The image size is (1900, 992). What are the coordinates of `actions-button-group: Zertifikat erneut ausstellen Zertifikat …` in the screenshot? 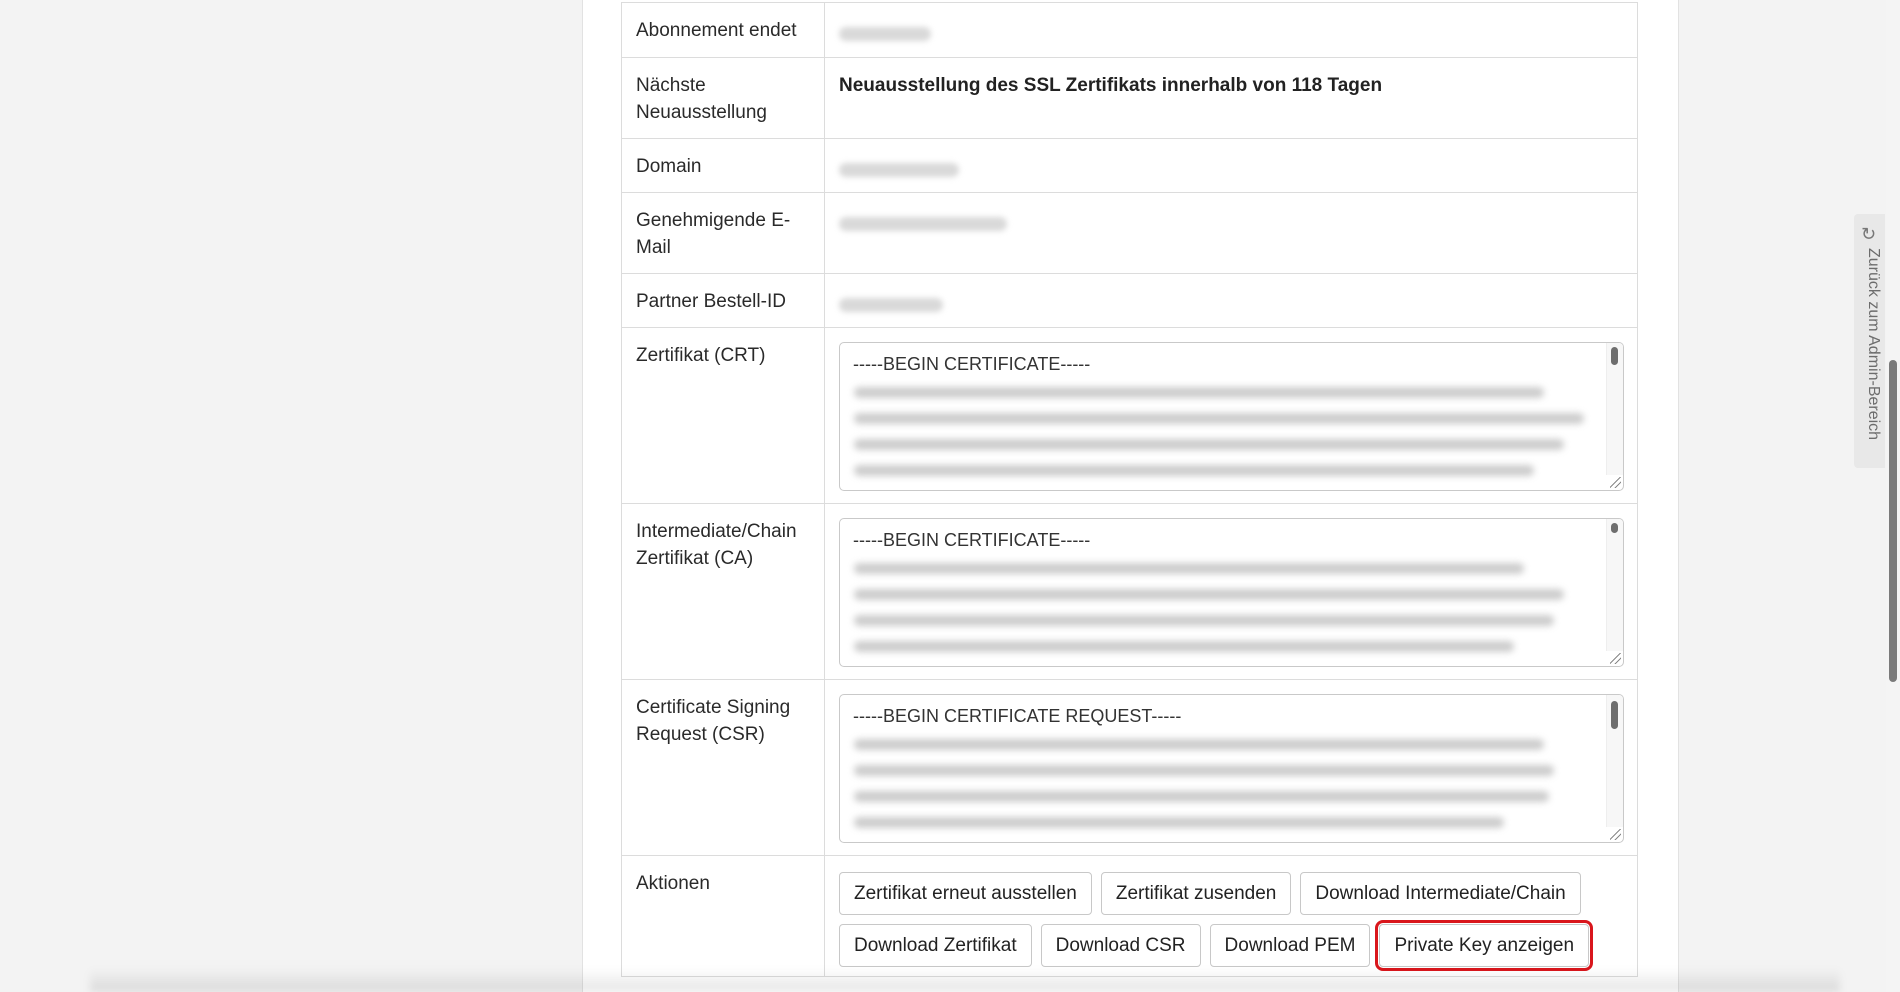 It's located at (1231, 920).